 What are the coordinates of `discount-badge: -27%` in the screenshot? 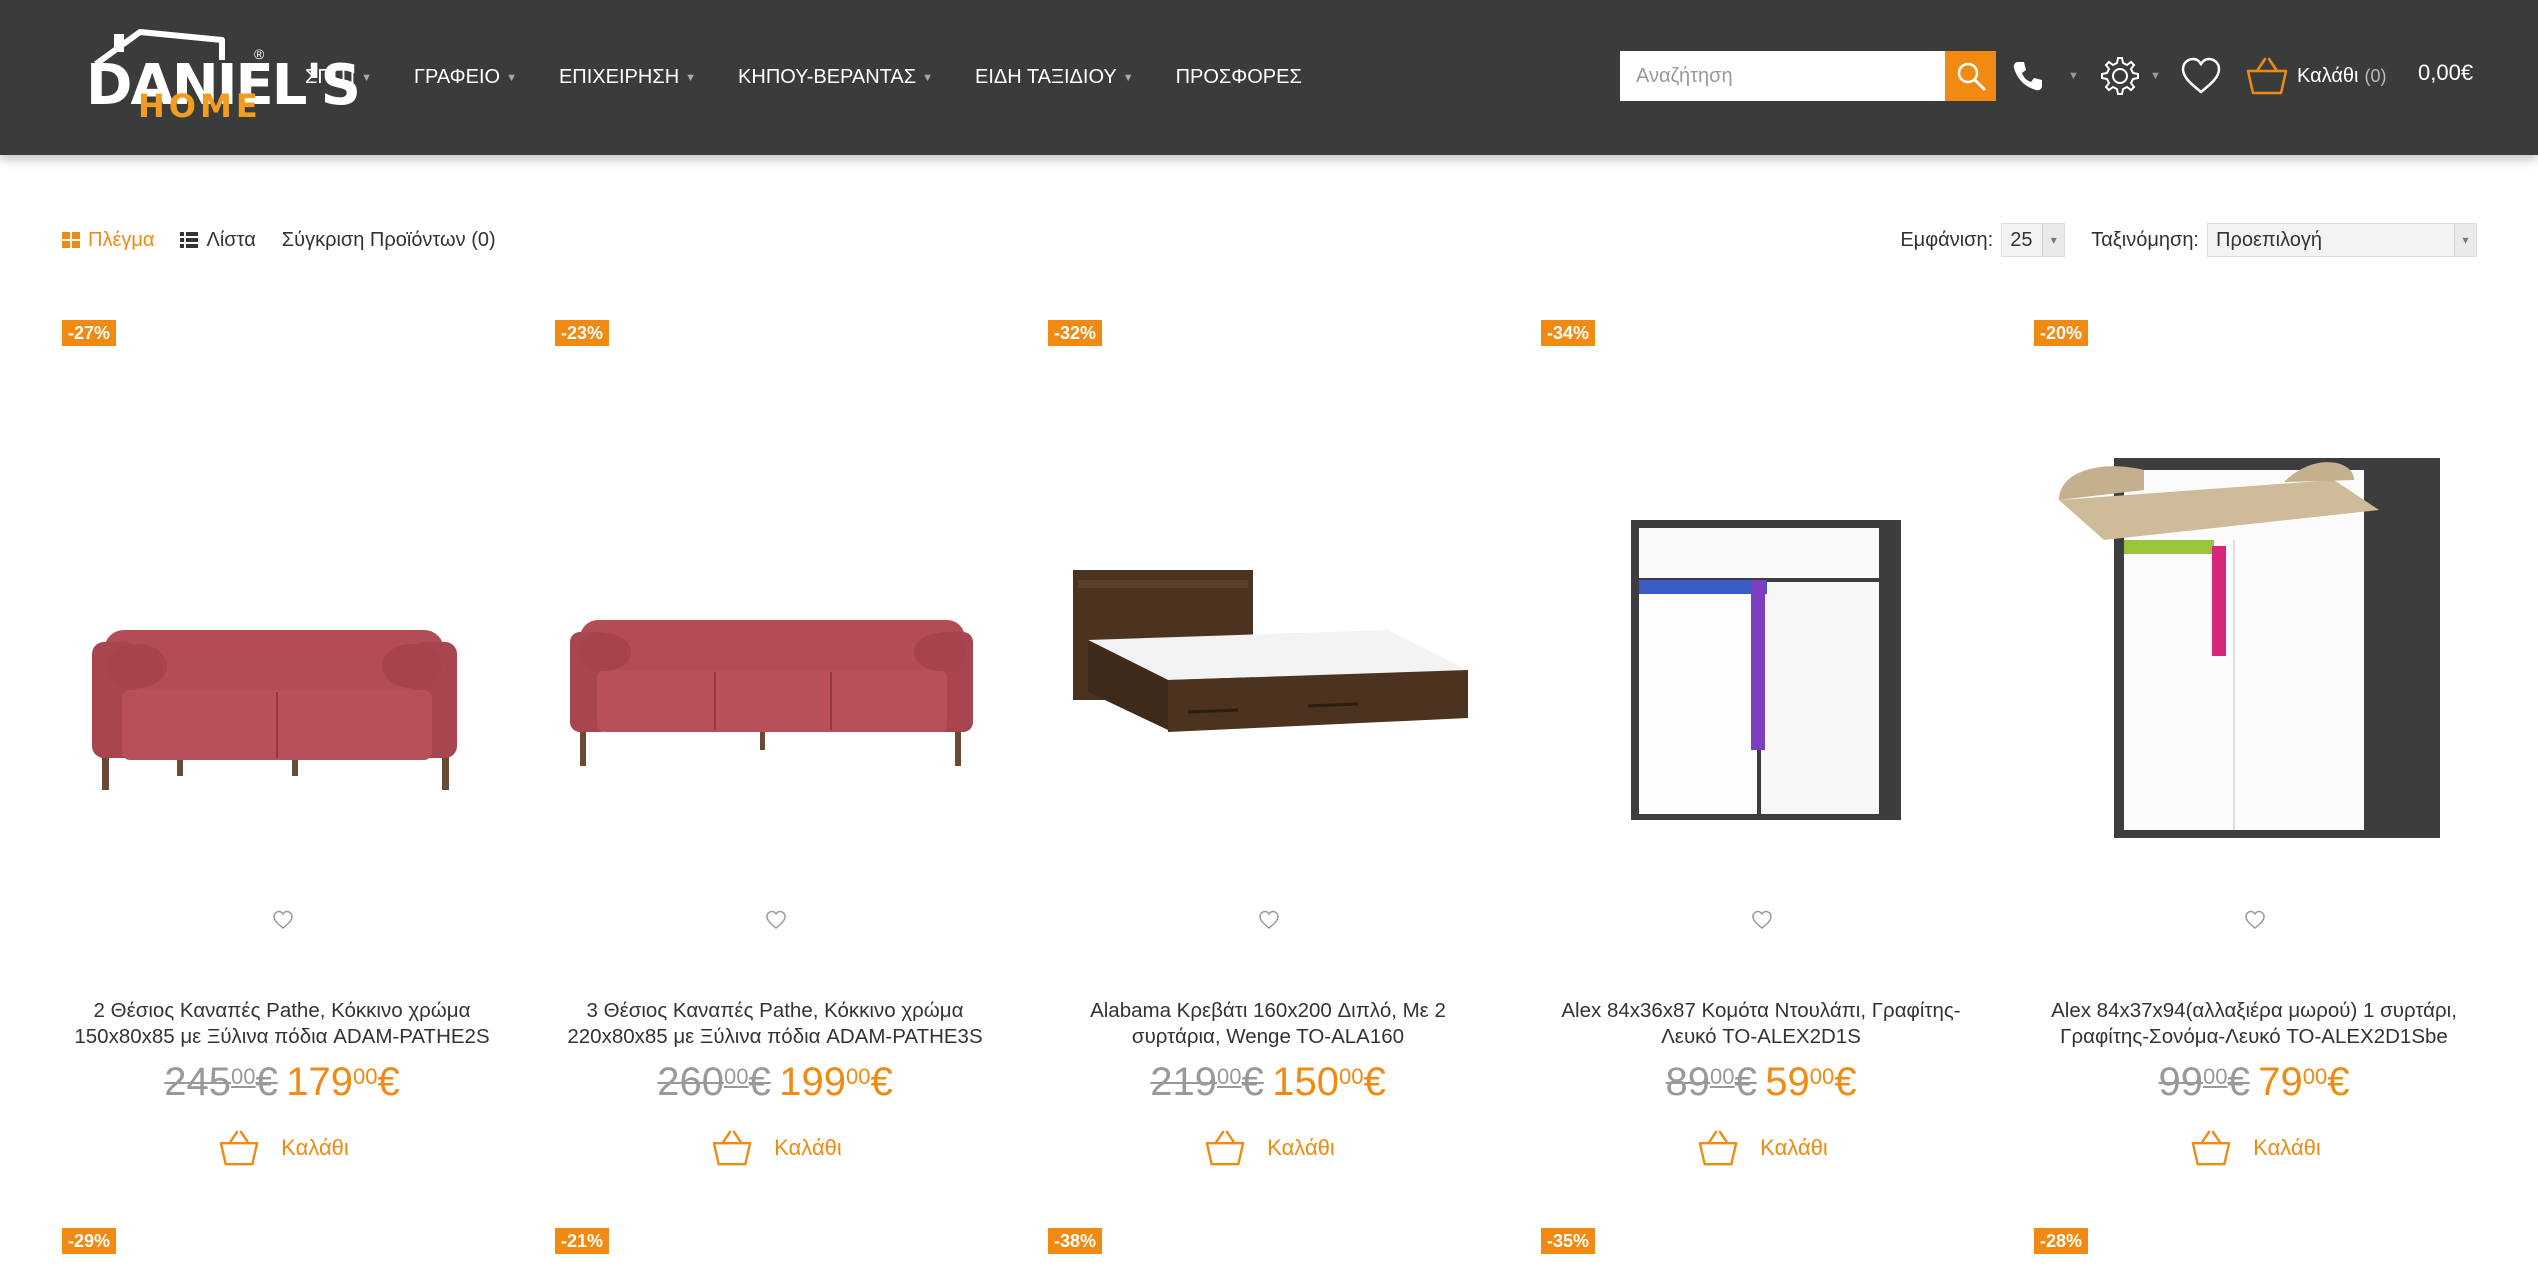 It's located at (89, 333).